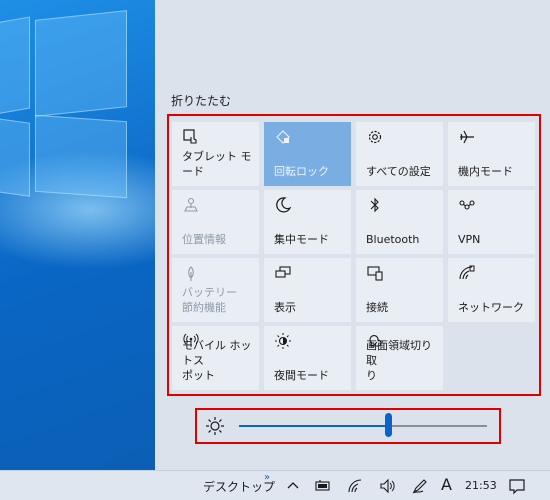 The width and height of the screenshot is (550, 500). I want to click on tile-bluetooth: Bluetooth, so click(399, 222).